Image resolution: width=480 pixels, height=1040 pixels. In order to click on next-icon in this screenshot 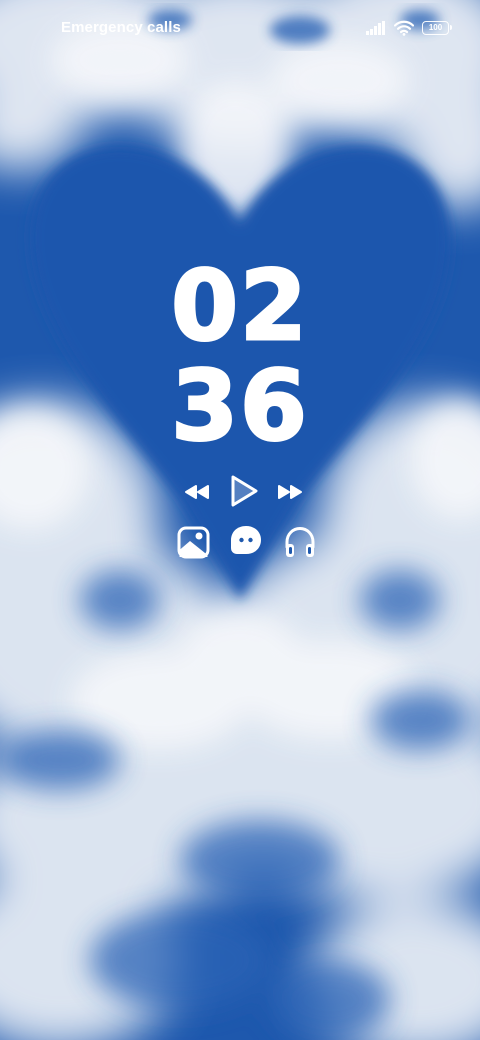, I will do `click(290, 492)`.